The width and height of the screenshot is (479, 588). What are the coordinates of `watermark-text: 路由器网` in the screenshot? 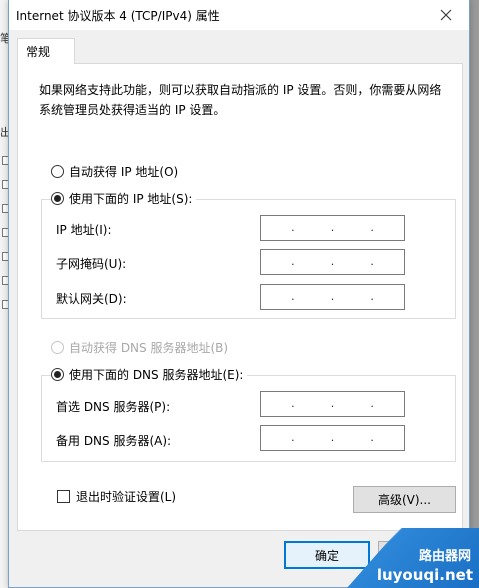 It's located at (444, 556).